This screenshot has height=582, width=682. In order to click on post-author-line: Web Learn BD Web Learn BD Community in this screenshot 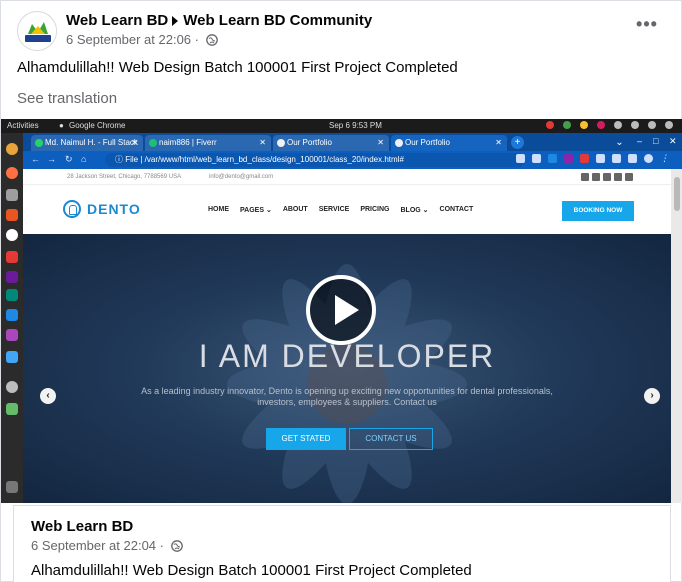, I will do `click(219, 20)`.